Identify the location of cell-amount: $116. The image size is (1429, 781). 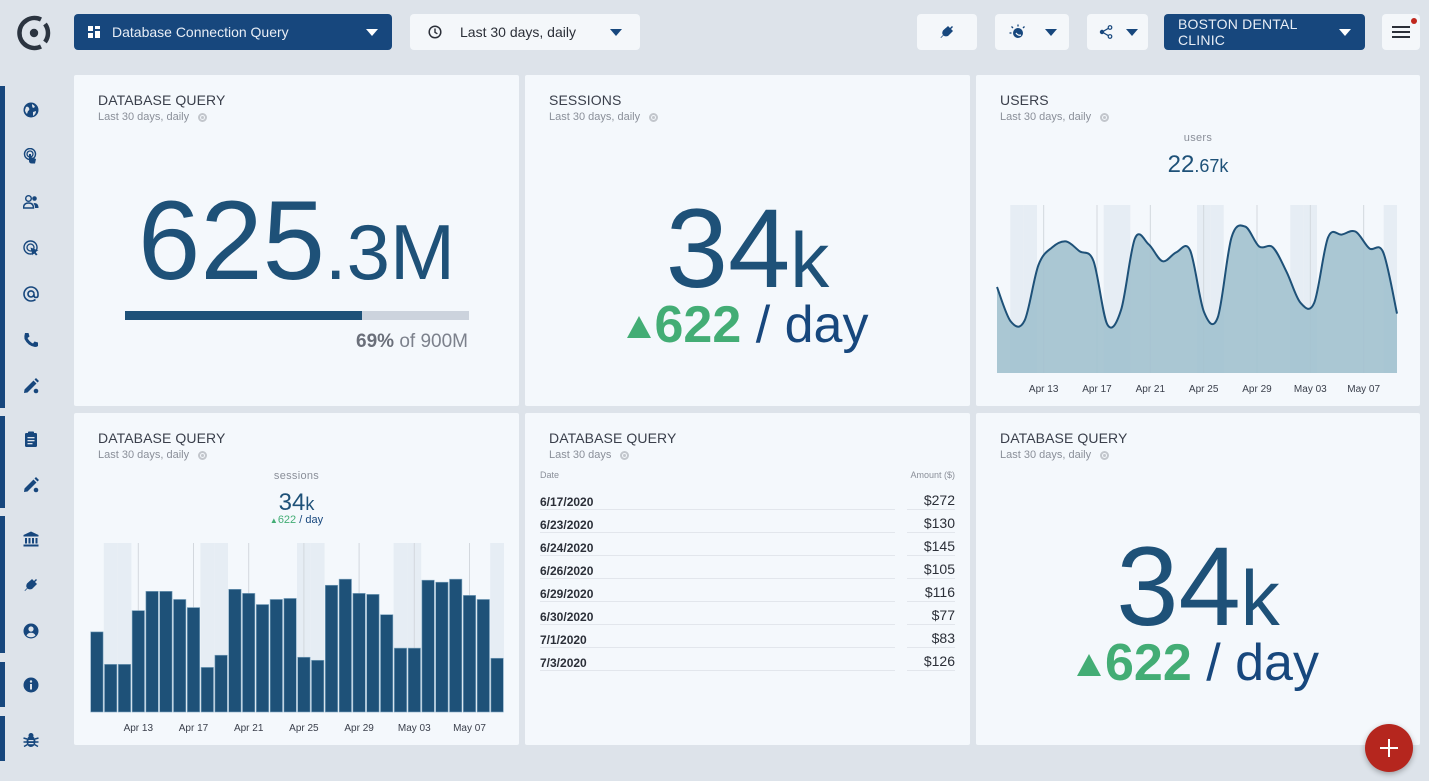
(939, 592).